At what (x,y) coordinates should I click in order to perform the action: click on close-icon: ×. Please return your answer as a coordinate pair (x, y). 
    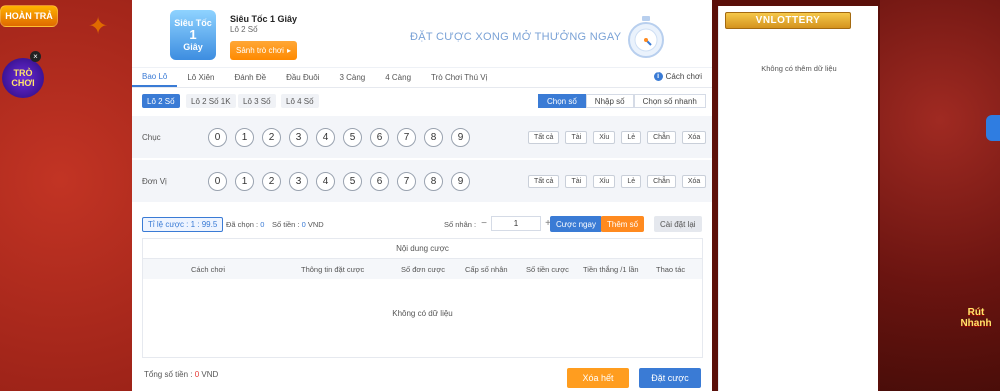
    Looking at the image, I should click on (35, 56).